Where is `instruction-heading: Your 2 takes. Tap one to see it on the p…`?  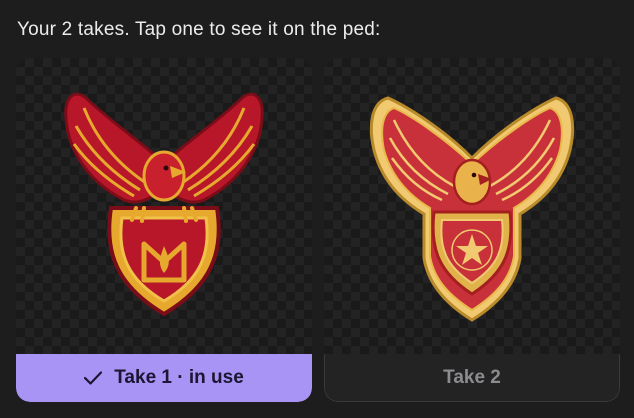
instruction-heading: Your 2 takes. Tap one to see it on the p… is located at coordinates (199, 29).